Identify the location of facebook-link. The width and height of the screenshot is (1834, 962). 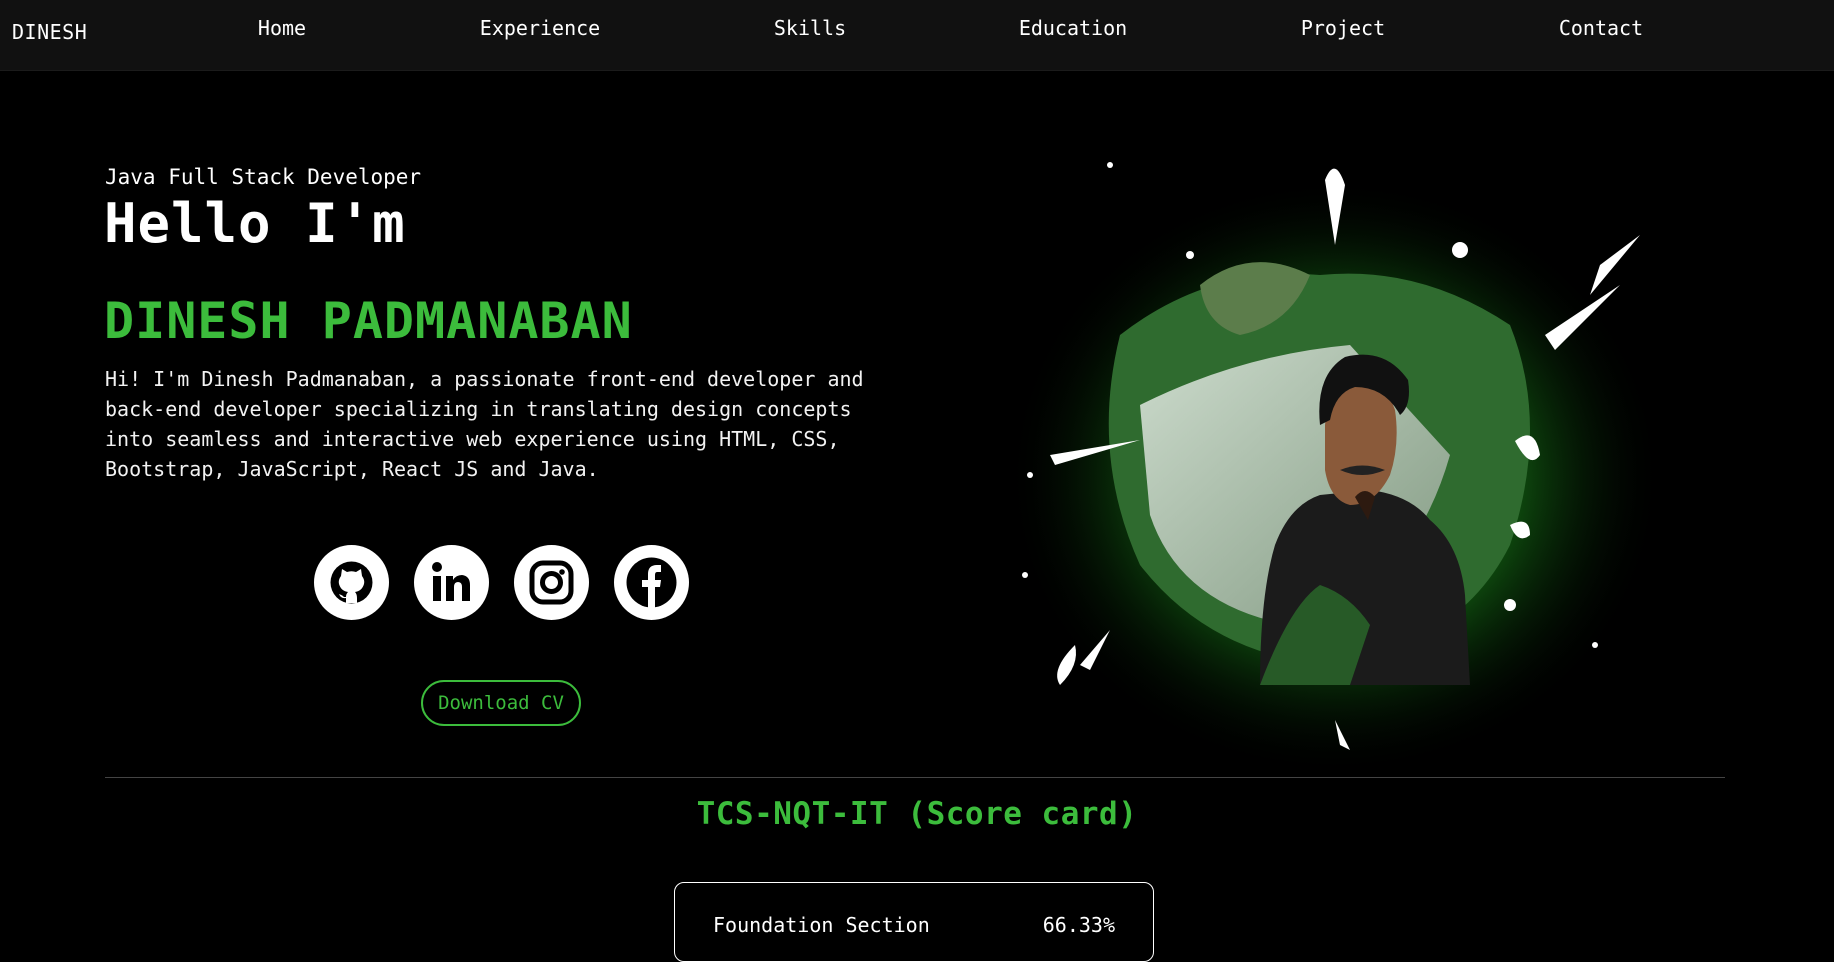
(651, 582).